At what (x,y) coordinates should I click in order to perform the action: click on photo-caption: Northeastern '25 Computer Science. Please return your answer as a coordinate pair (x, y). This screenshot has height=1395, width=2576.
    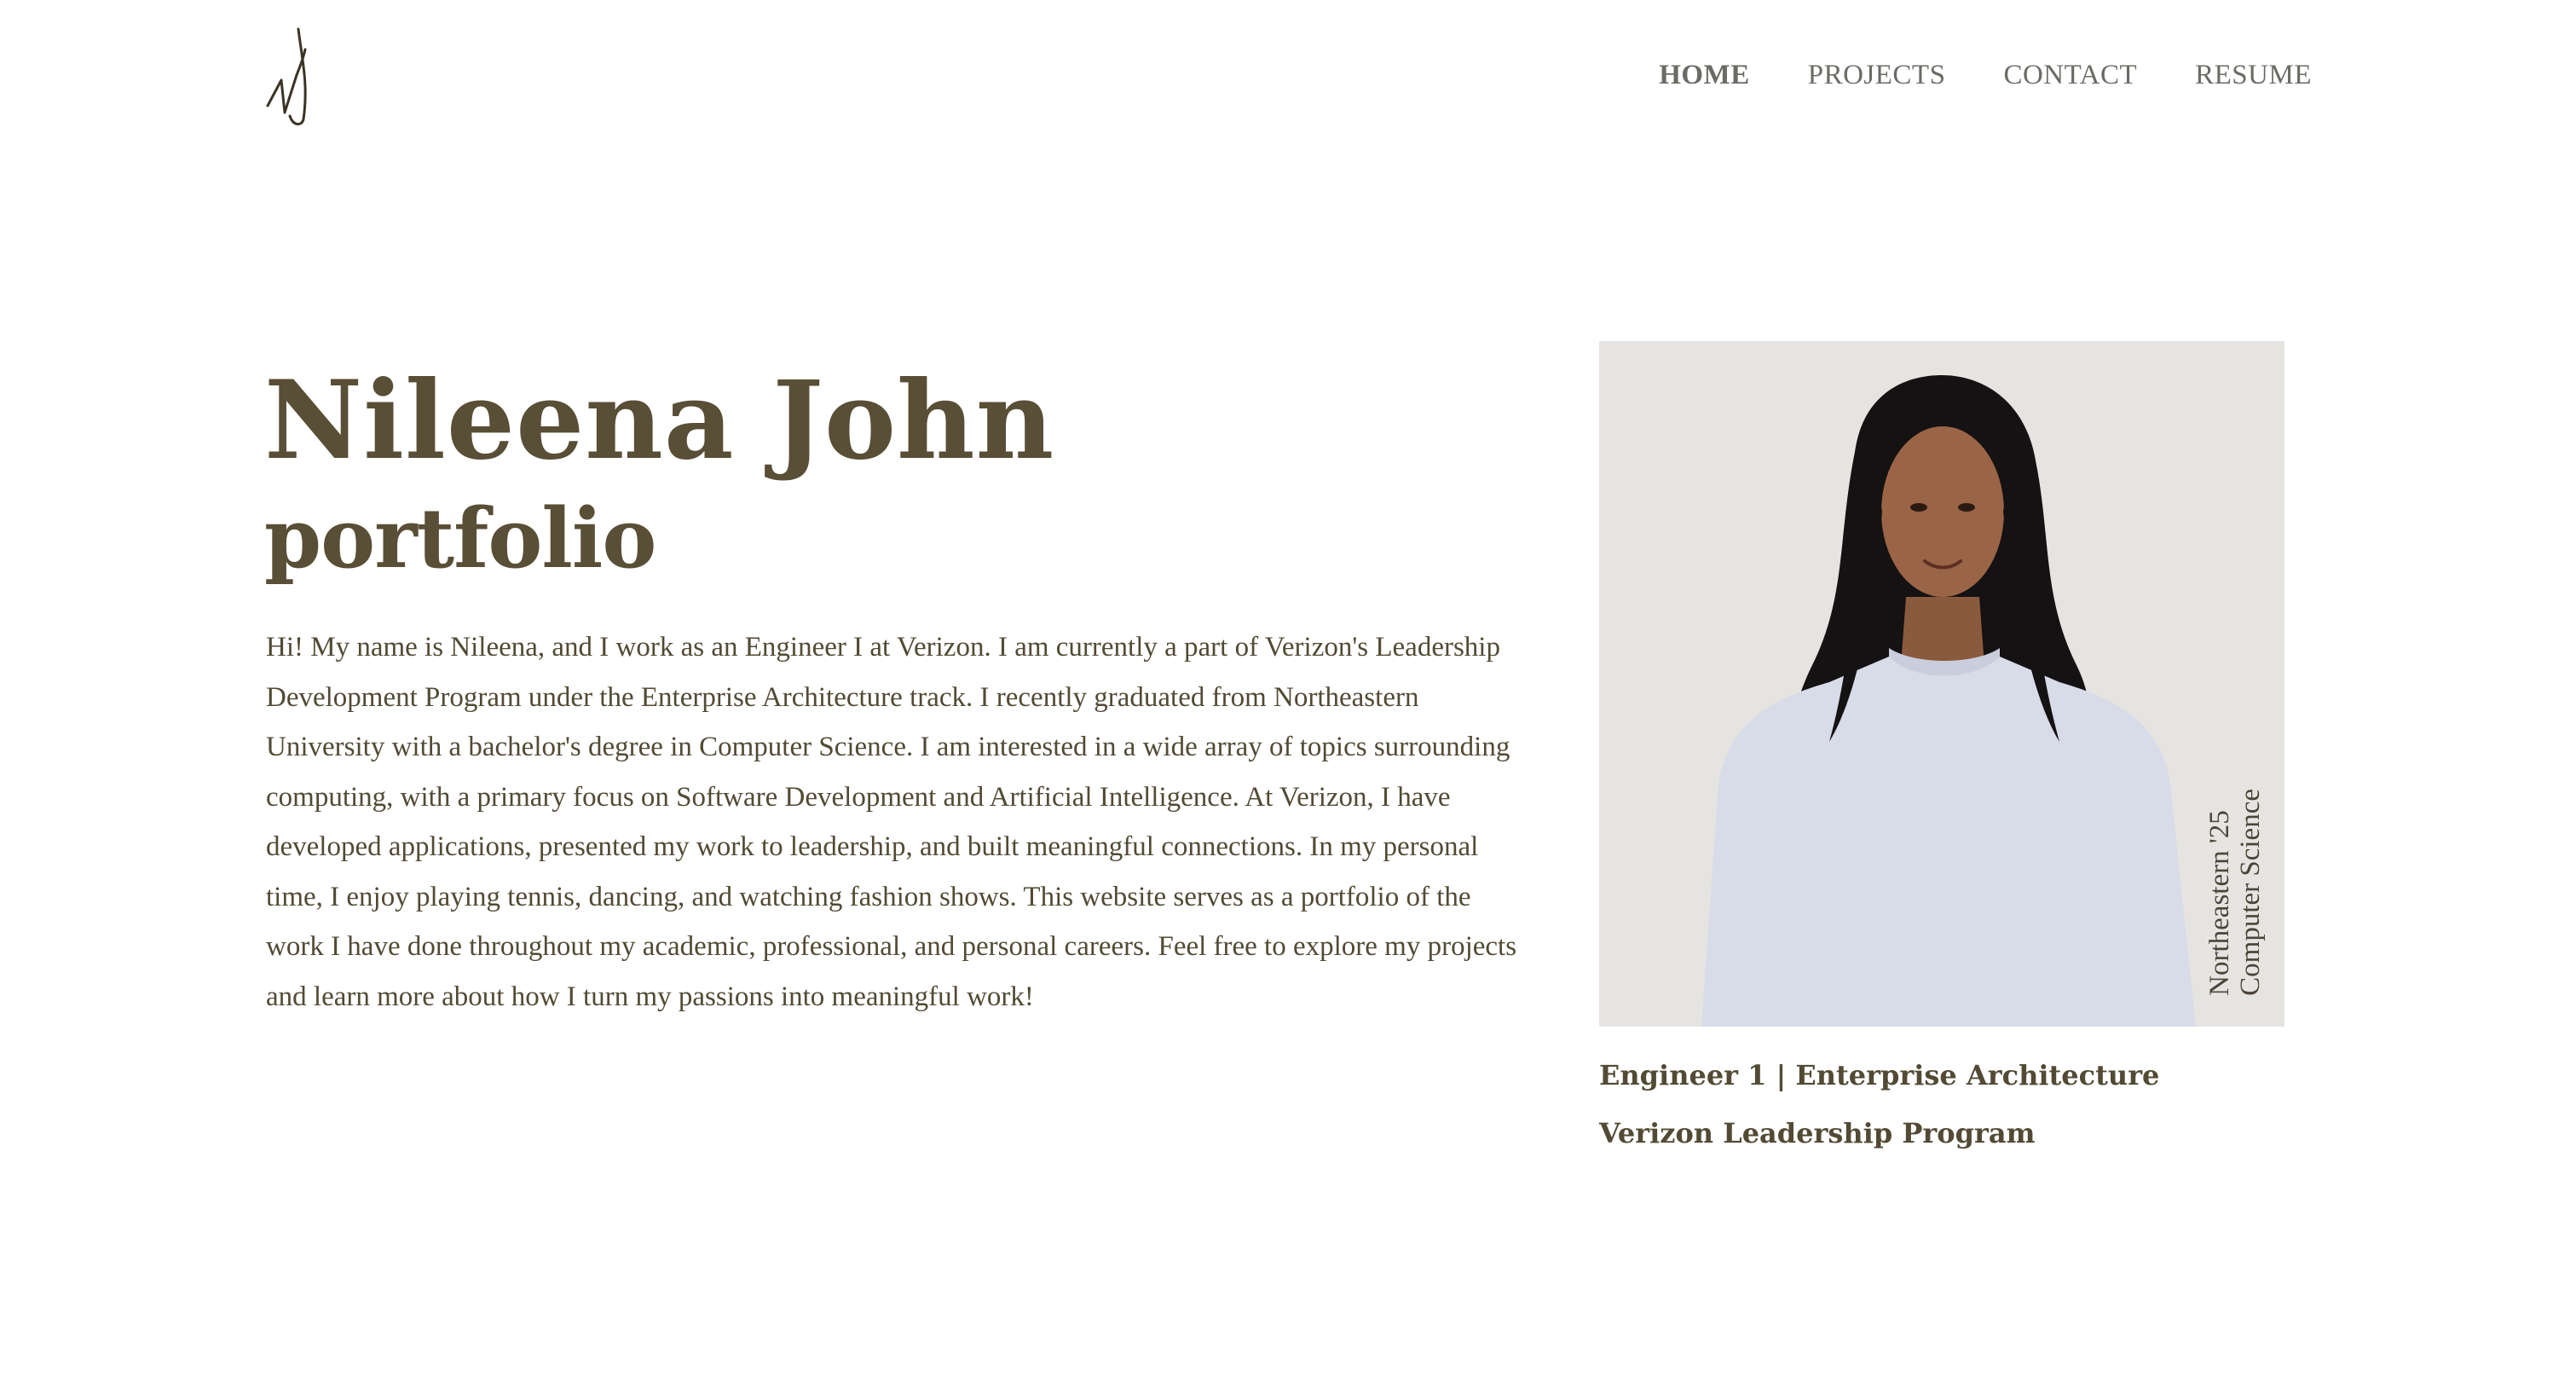
    Looking at the image, I should click on (2235, 893).